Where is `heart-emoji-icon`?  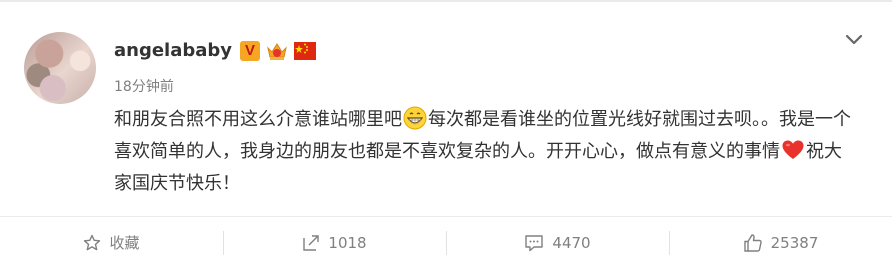 heart-emoji-icon is located at coordinates (793, 150).